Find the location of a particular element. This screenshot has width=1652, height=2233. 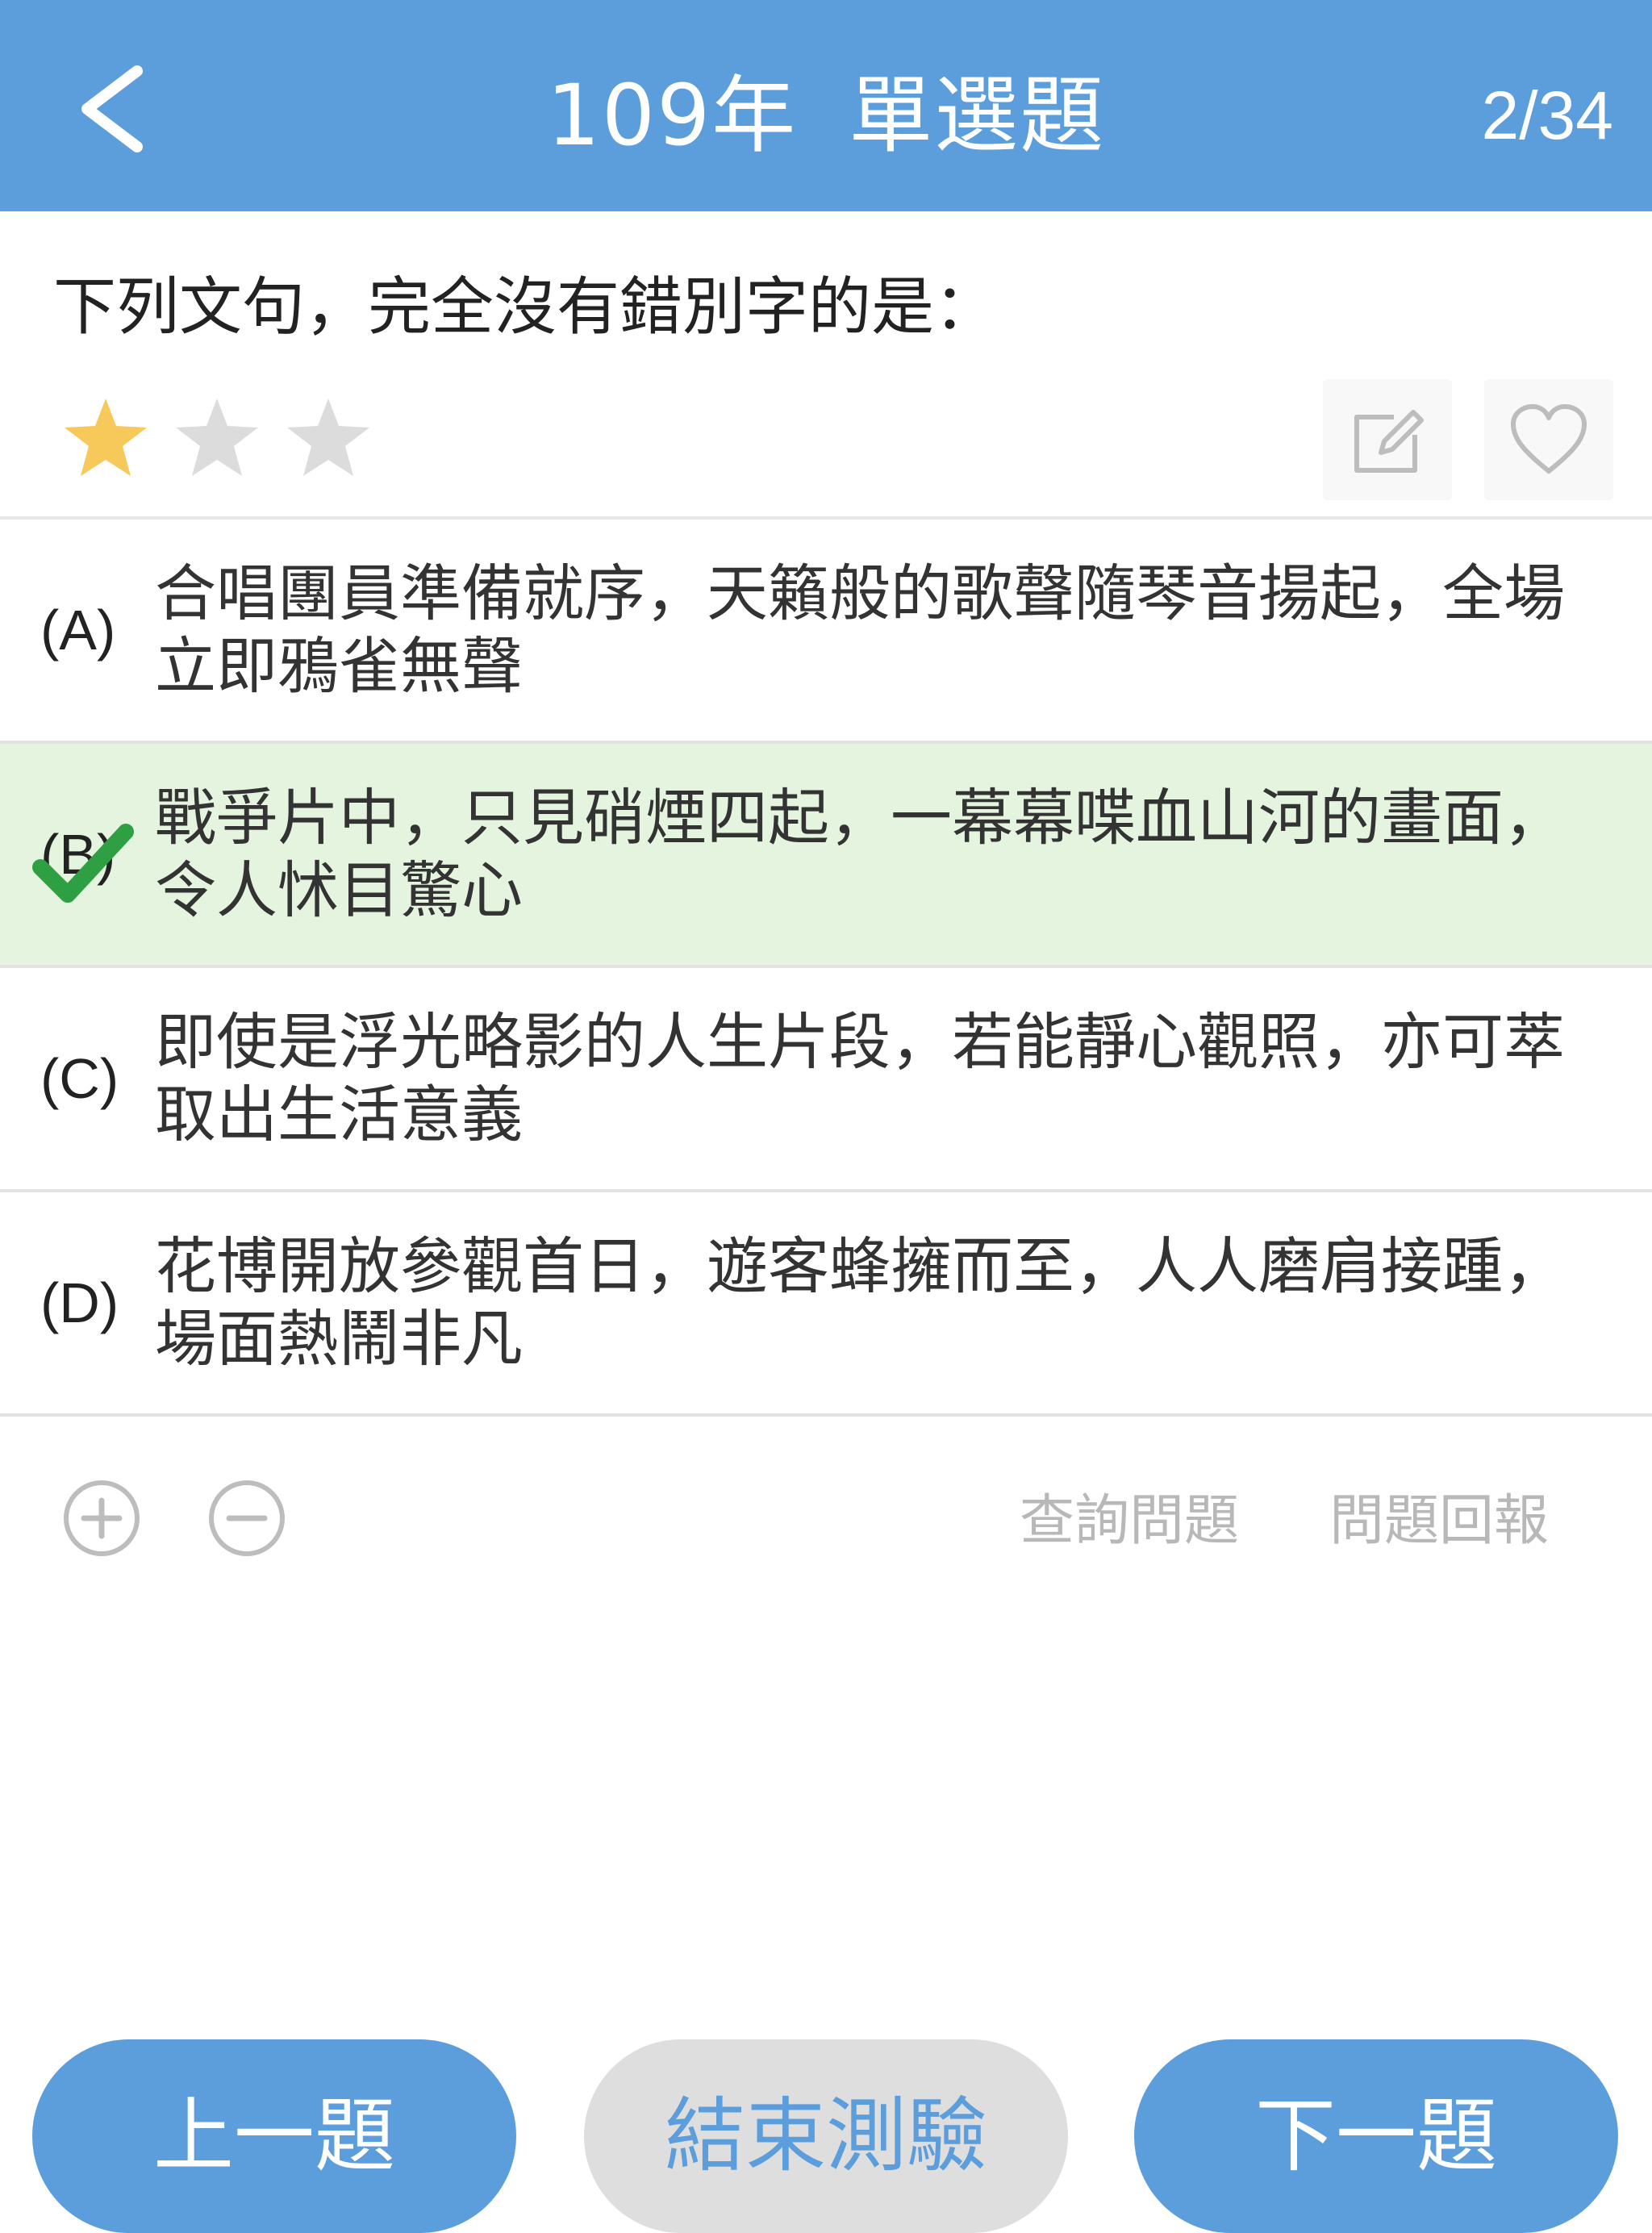

star-filled-icon is located at coordinates (106, 437).